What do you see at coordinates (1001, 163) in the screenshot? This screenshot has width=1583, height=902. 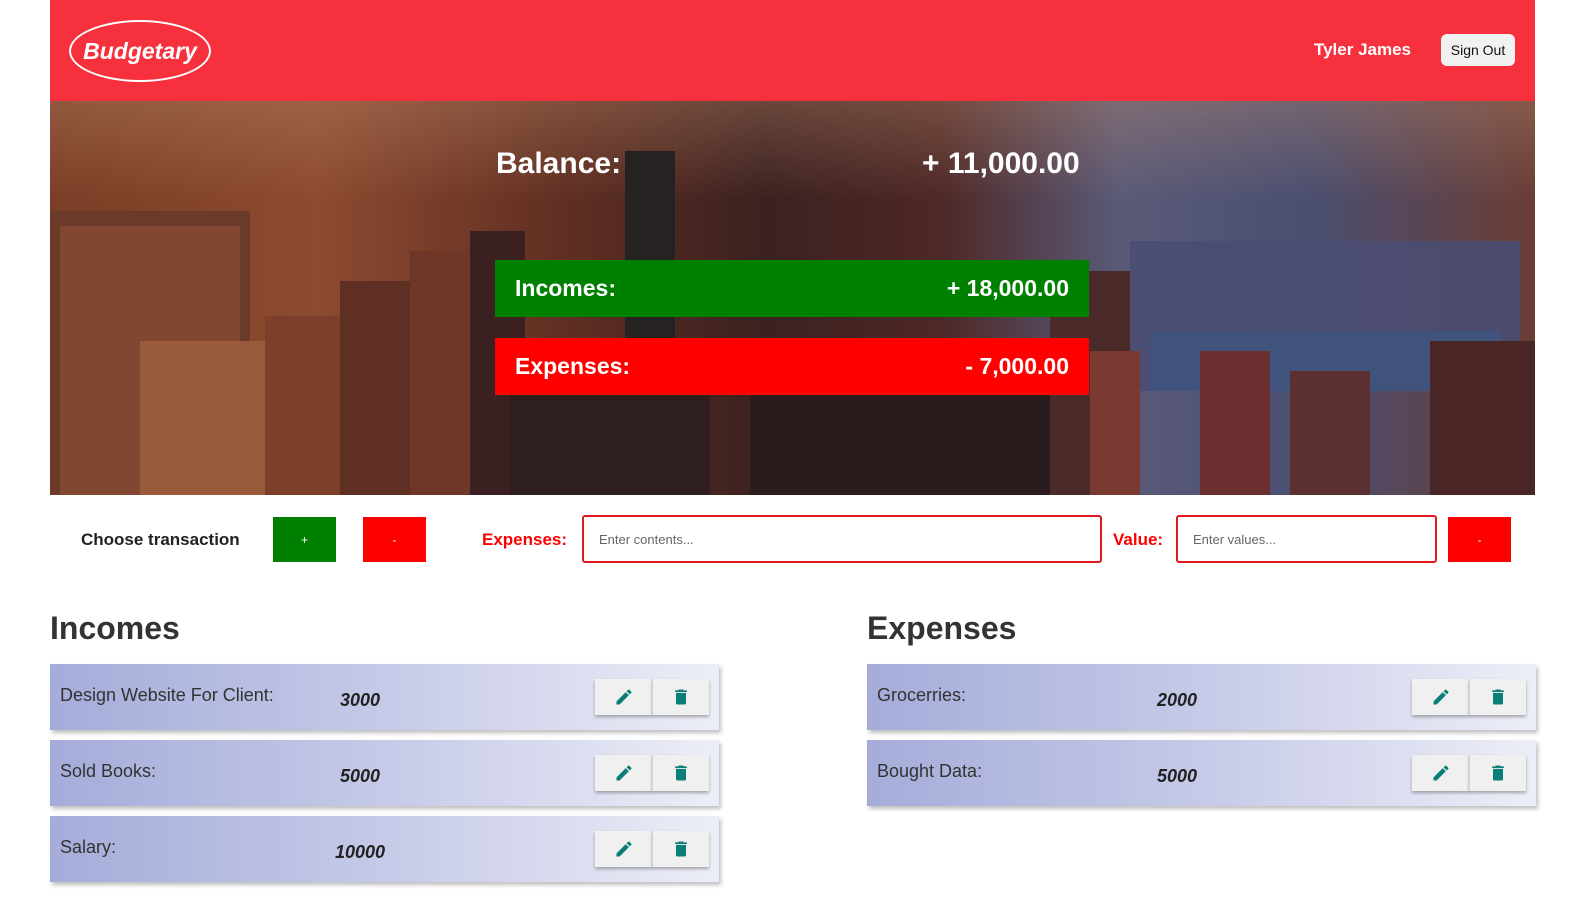 I see `balance-value: + 11,000.00` at bounding box center [1001, 163].